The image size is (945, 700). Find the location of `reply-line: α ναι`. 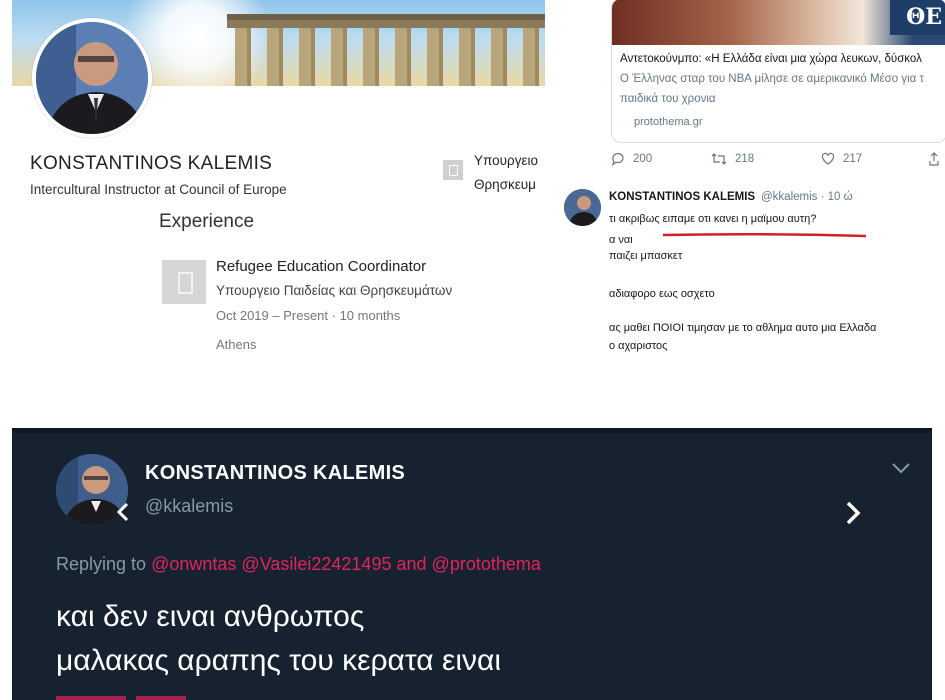

reply-line: α ναι is located at coordinates (621, 240).